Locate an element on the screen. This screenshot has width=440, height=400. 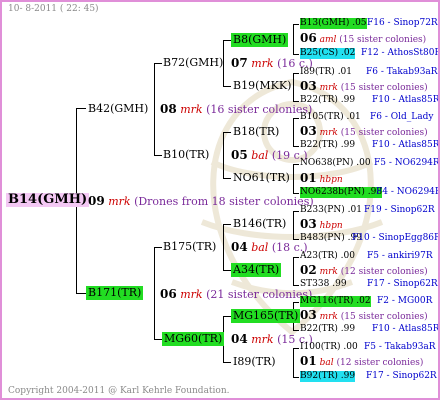
date-stamp: 10- 8-2011 ( 22: 45) is located at coordinates (53, 9).